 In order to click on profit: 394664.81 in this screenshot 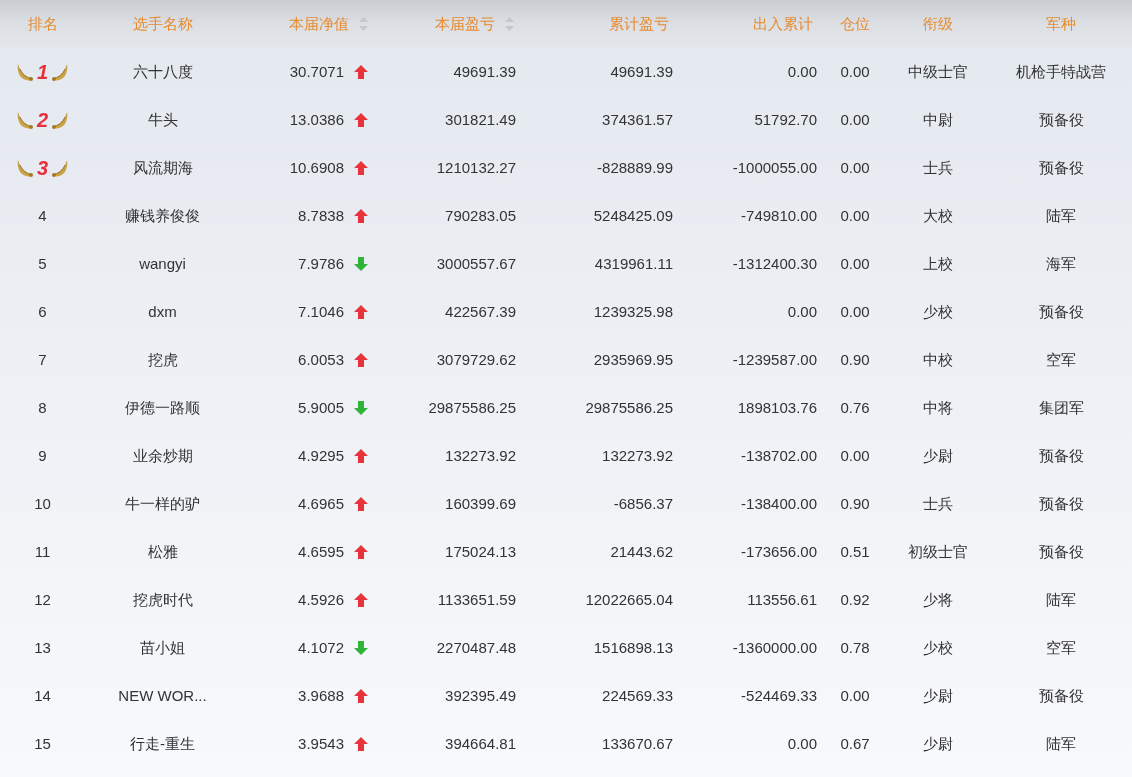, I will do `click(480, 743)`.